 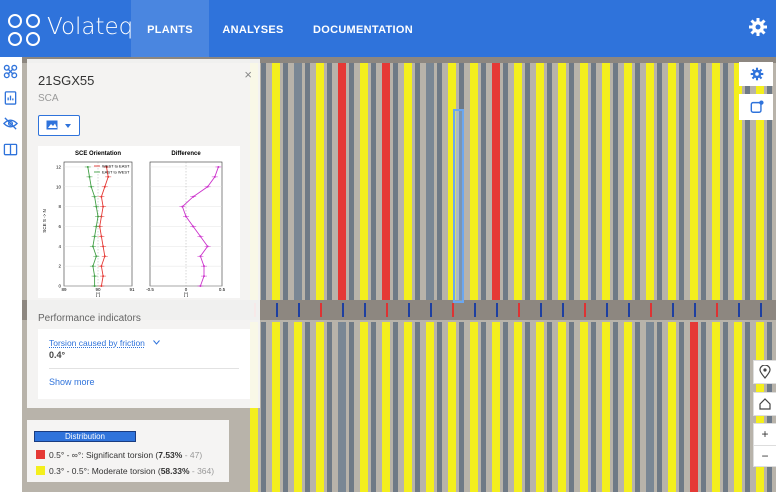 I want to click on close-panel-button: ×, so click(x=248, y=74).